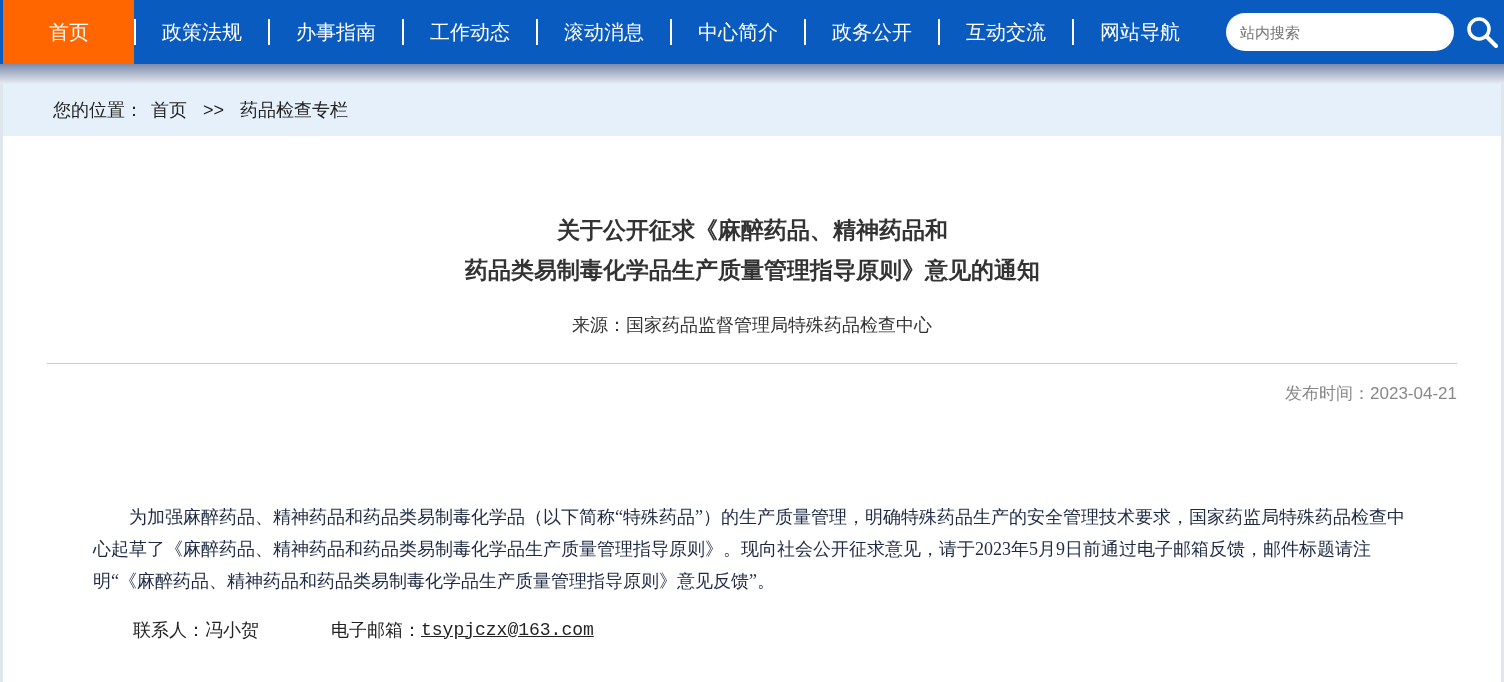 This screenshot has height=682, width=1504. What do you see at coordinates (294, 110) in the screenshot?
I see `breadcrumb-current: 药品检查专栏` at bounding box center [294, 110].